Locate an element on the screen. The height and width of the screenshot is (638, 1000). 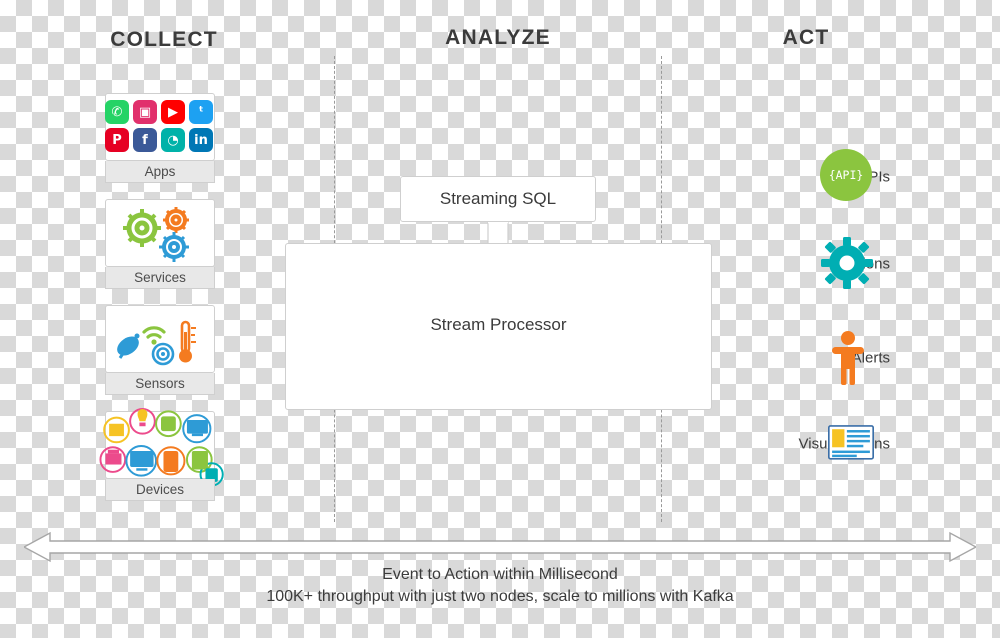
facebook-icon: f is located at coordinates (145, 140).